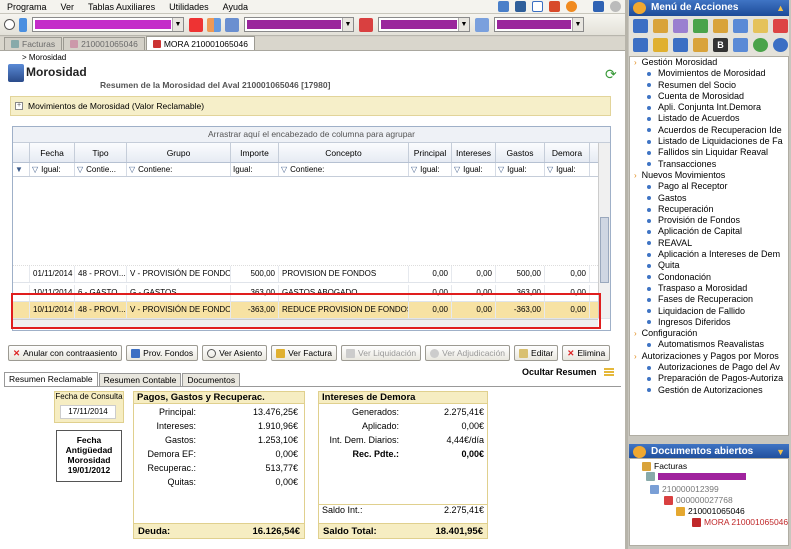  Describe the element at coordinates (709, 73) in the screenshot. I see `panel-action-item: Movimientos de Morosidad` at that location.